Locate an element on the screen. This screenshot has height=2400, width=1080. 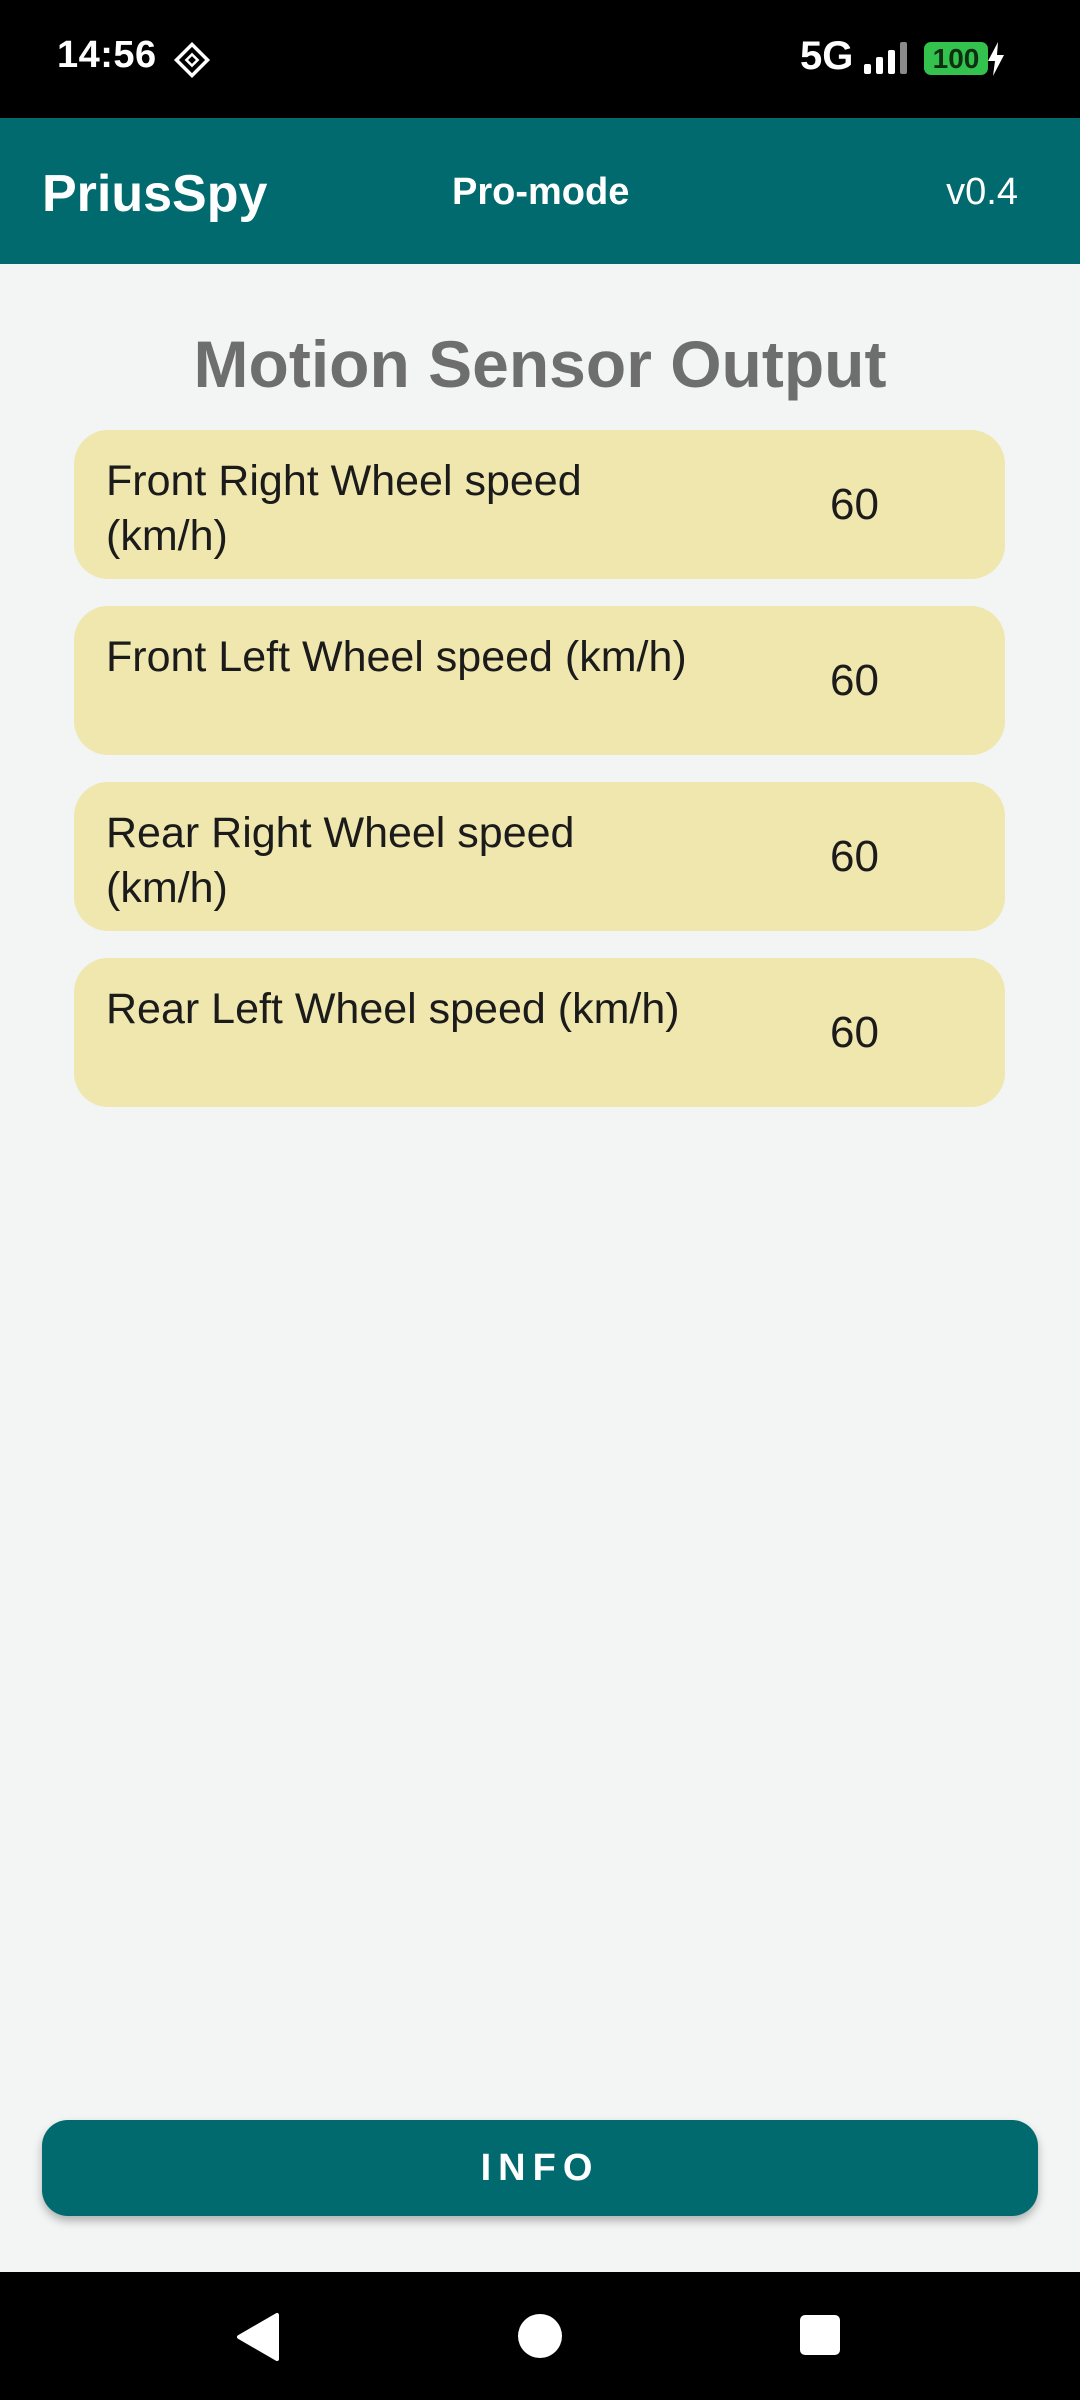
notification-diamond-icon is located at coordinates (192, 60).